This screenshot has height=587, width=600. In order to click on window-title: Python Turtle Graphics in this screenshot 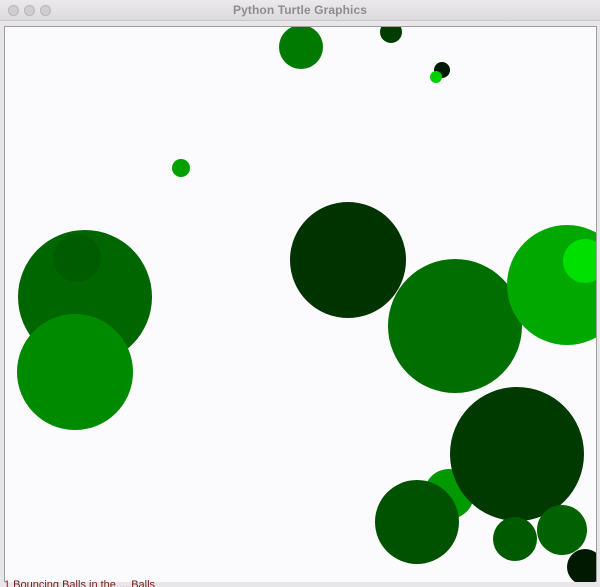, I will do `click(300, 10)`.